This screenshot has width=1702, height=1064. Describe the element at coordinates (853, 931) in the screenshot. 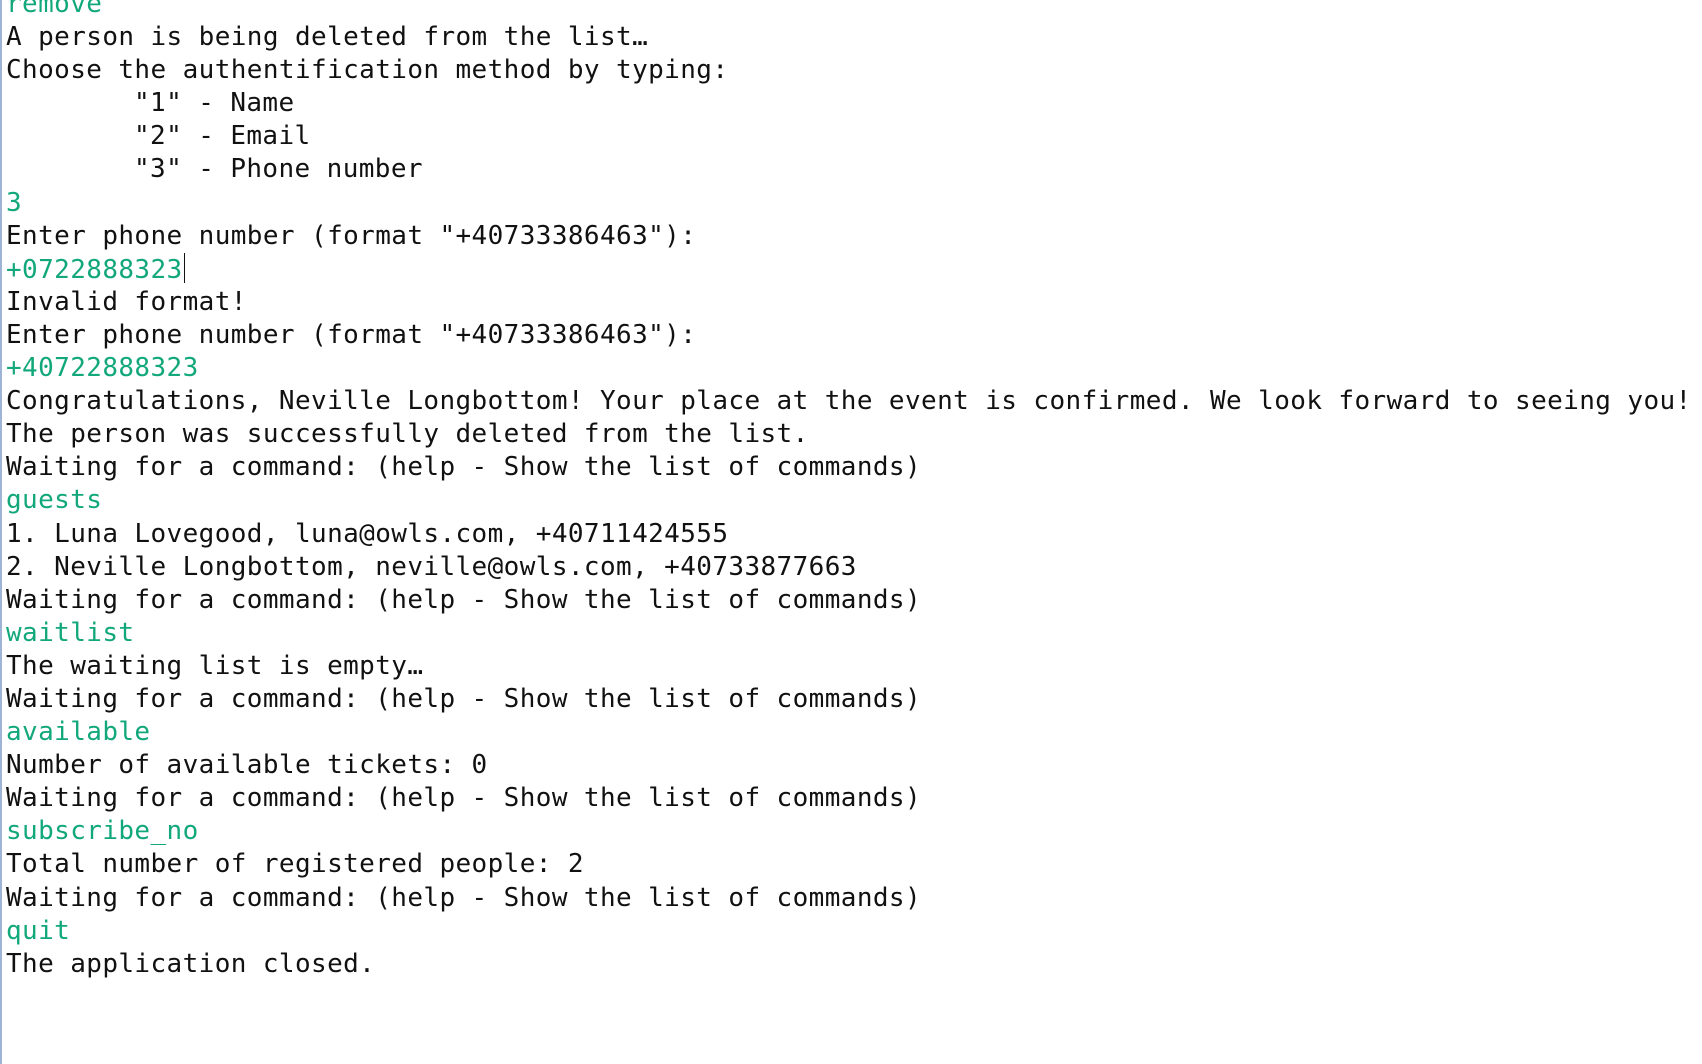

I see `console-input-line: quit` at that location.